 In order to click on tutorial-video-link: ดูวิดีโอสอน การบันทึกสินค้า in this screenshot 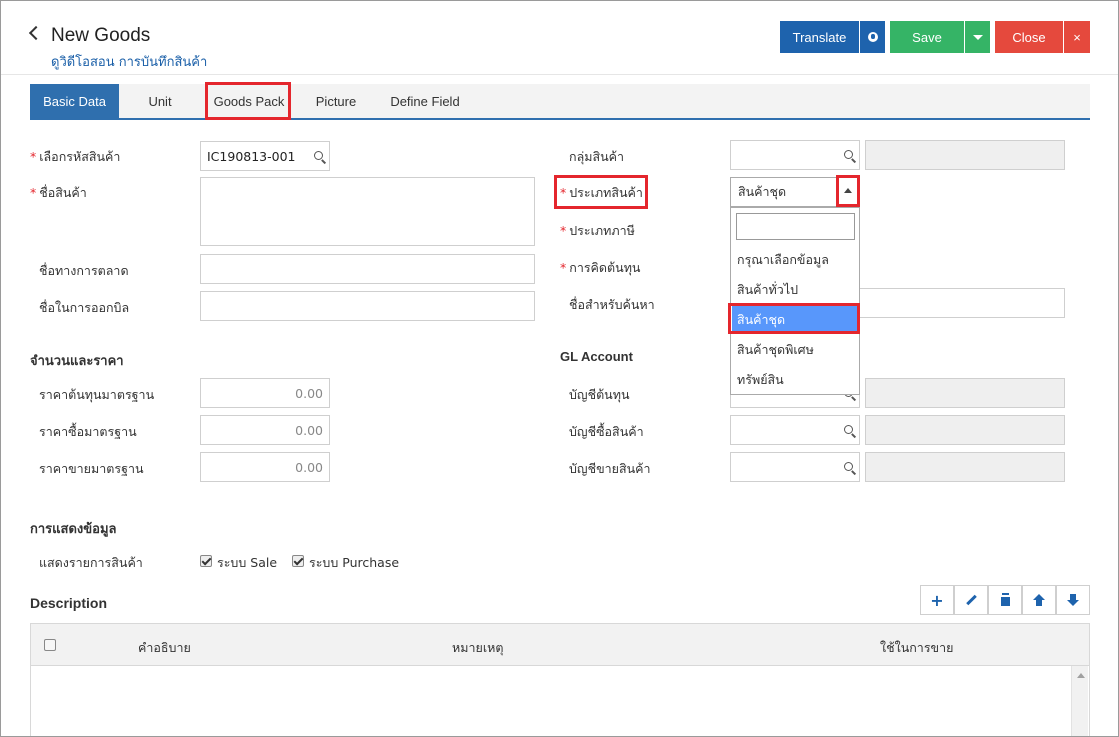, I will do `click(129, 61)`.